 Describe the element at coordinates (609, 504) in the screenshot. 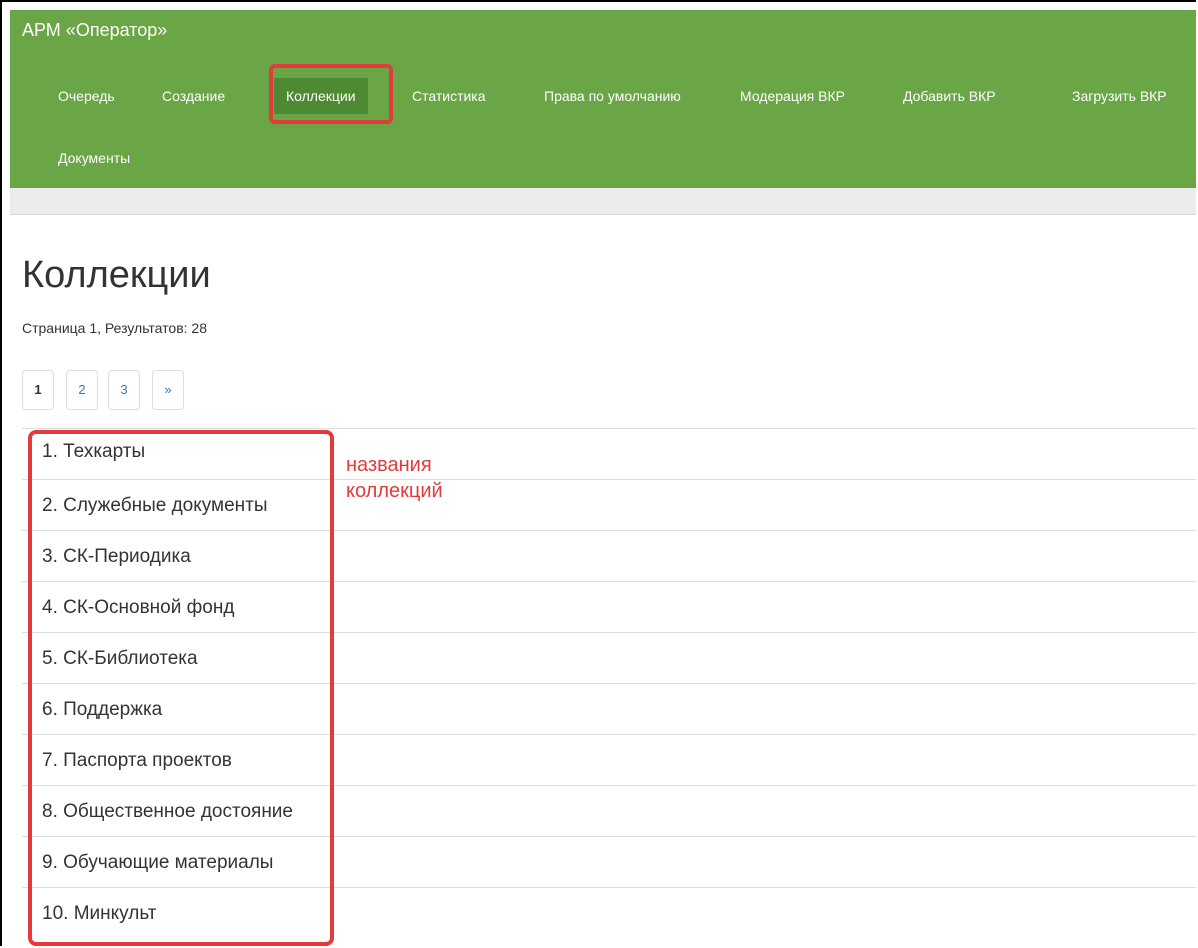

I see `list-item: 2. Служебные документы` at that location.